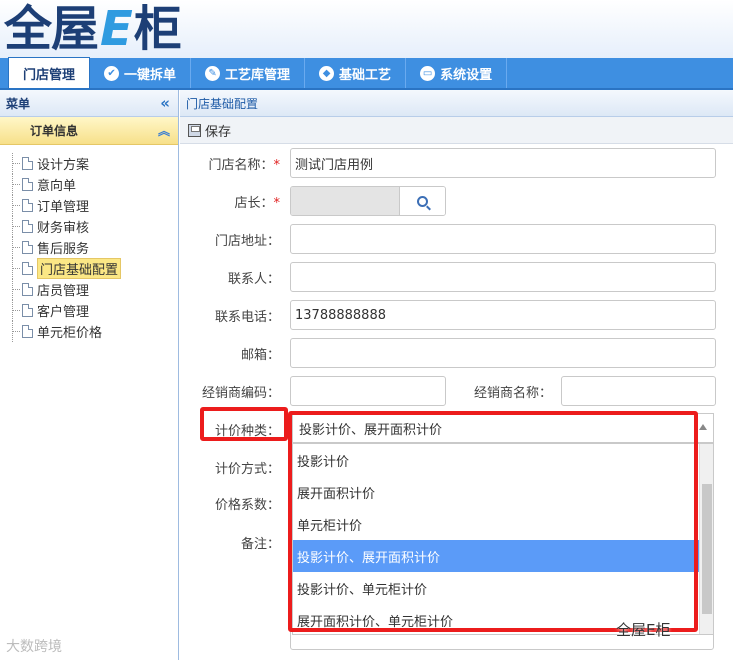 This screenshot has width=733, height=660. What do you see at coordinates (707, 549) in the screenshot?
I see `scrollbar-thumb` at bounding box center [707, 549].